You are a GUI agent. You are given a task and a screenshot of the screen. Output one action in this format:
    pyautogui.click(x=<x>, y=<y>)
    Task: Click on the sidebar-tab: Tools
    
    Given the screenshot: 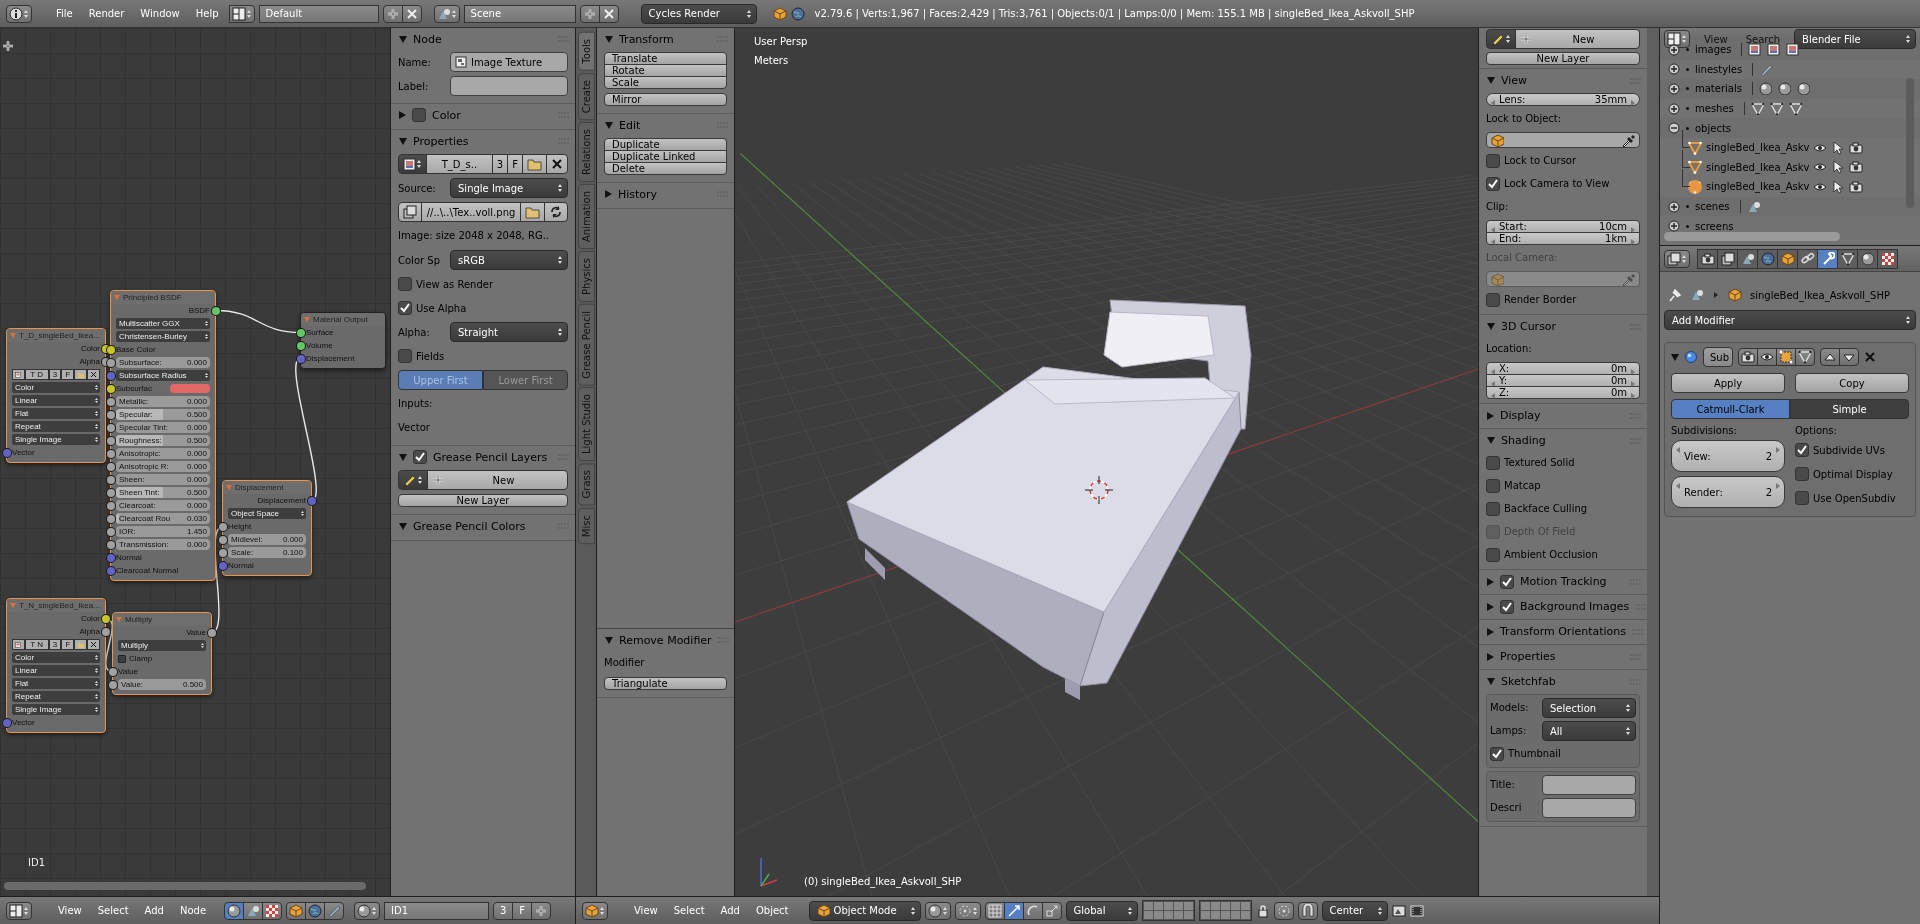 What is the action you would take?
    pyautogui.click(x=586, y=51)
    